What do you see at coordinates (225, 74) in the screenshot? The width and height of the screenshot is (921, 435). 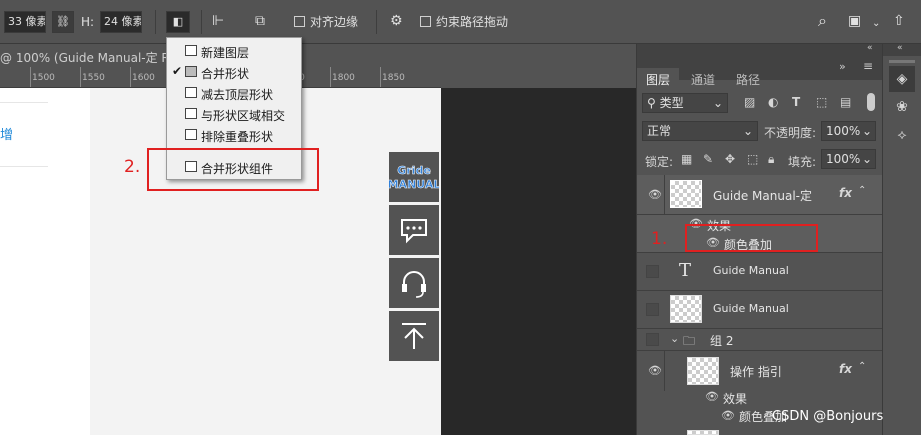 I see `menu-item-label: 合并形状` at bounding box center [225, 74].